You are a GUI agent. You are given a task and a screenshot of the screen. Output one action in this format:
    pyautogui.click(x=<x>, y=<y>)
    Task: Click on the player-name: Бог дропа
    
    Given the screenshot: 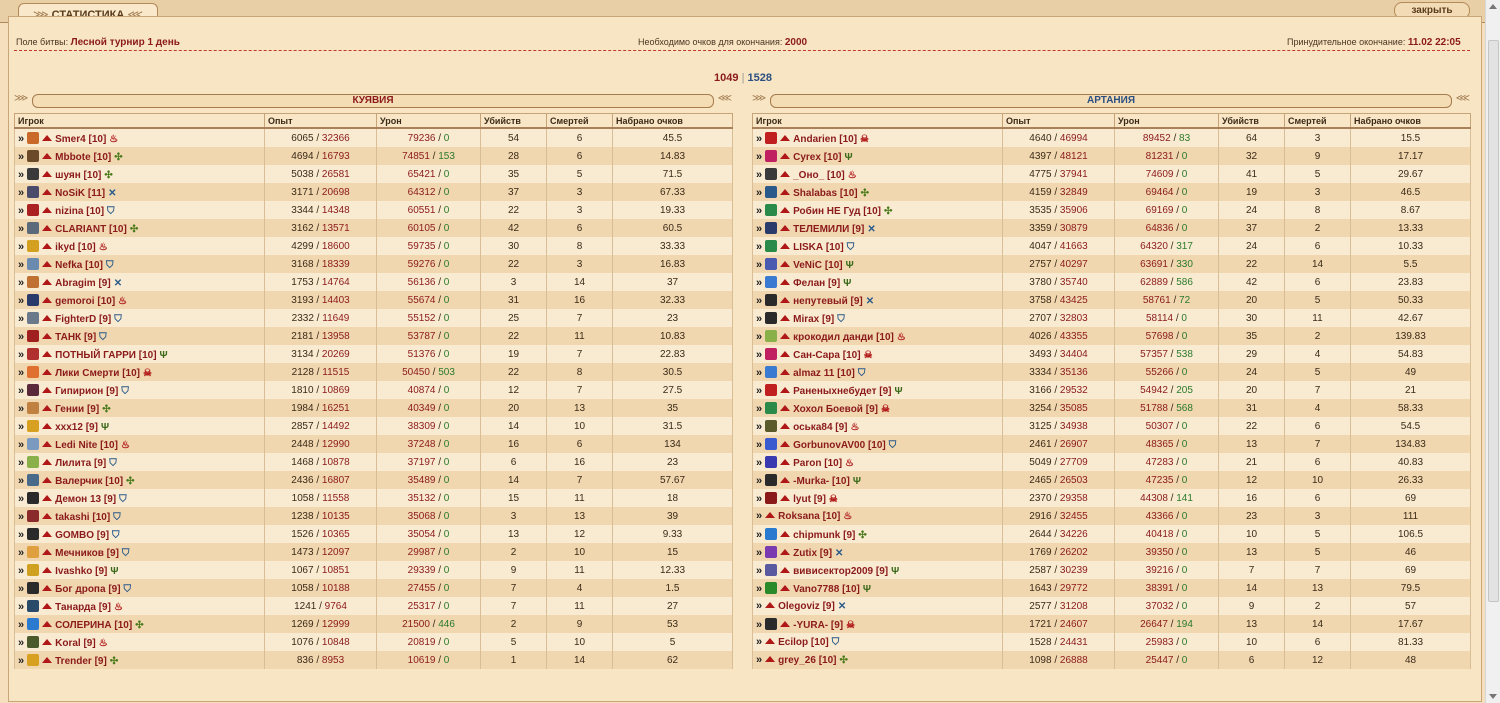 What is the action you would take?
    pyautogui.click(x=80, y=589)
    